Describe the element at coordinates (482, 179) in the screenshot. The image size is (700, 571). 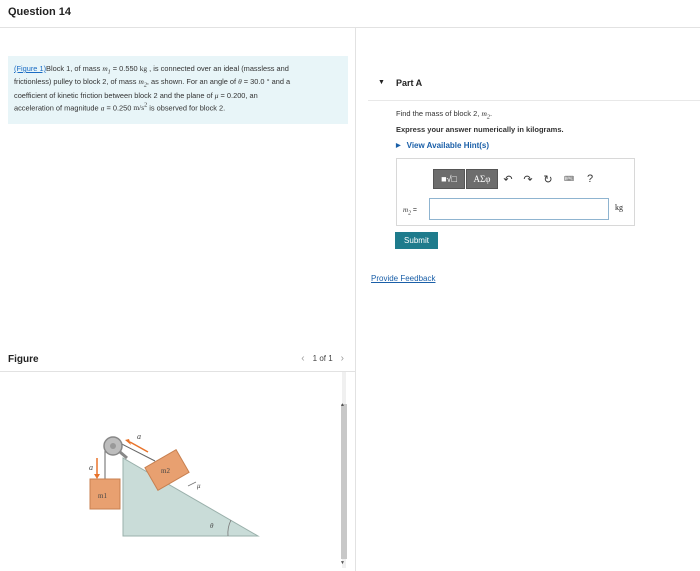
I see `symbols-button: ΑΣφ` at that location.